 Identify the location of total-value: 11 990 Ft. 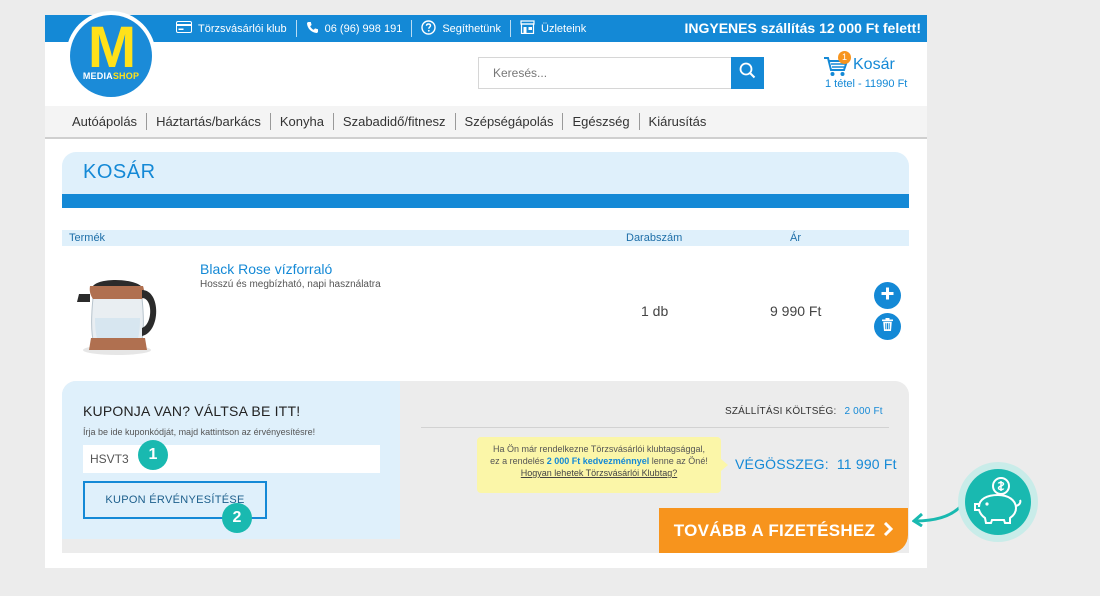
(866, 464).